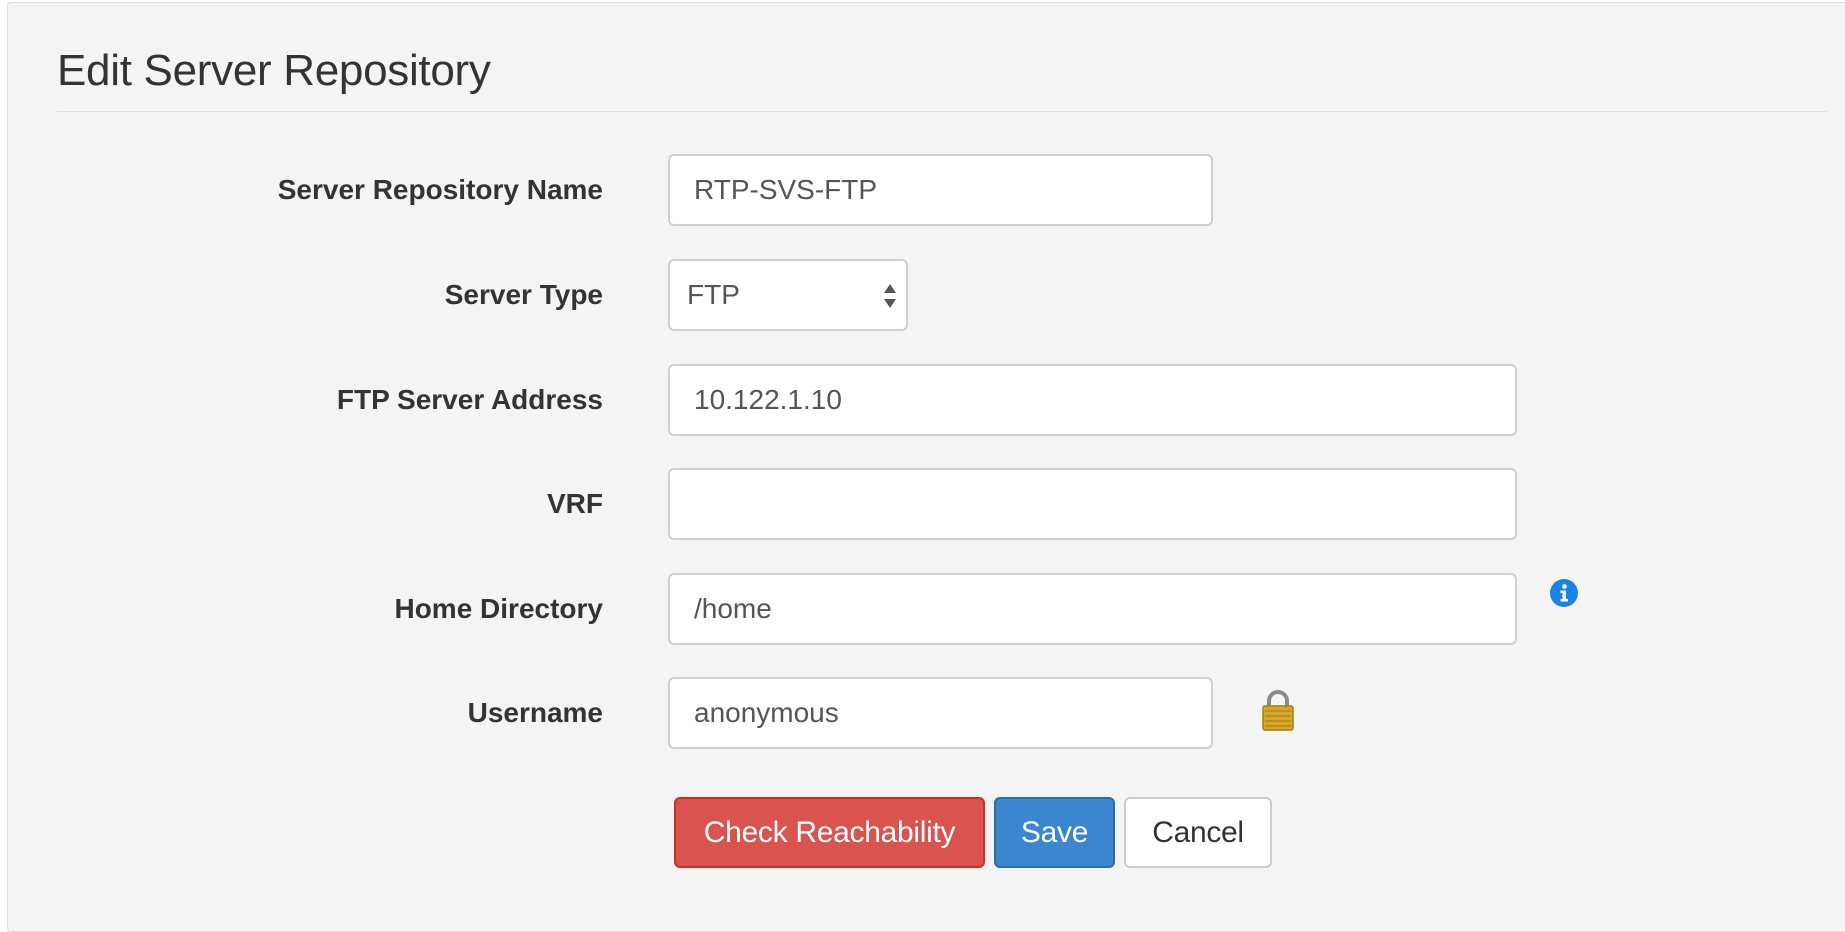 This screenshot has width=1845, height=932. What do you see at coordinates (469, 399) in the screenshot?
I see `ftp-server-address-label: FTP Server Address` at bounding box center [469, 399].